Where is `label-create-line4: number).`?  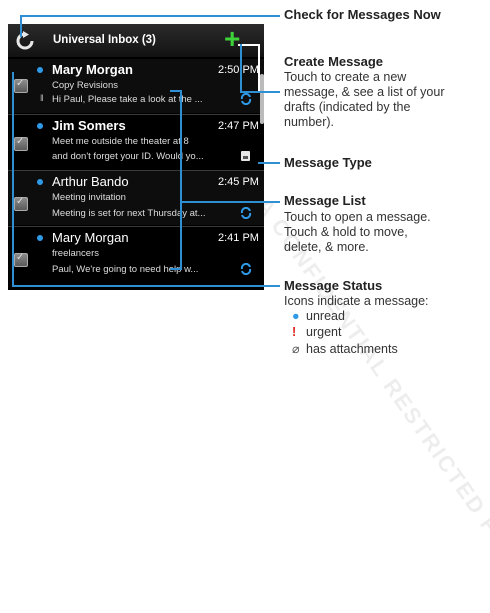
label-create-line4: number). is located at coordinates (309, 122).